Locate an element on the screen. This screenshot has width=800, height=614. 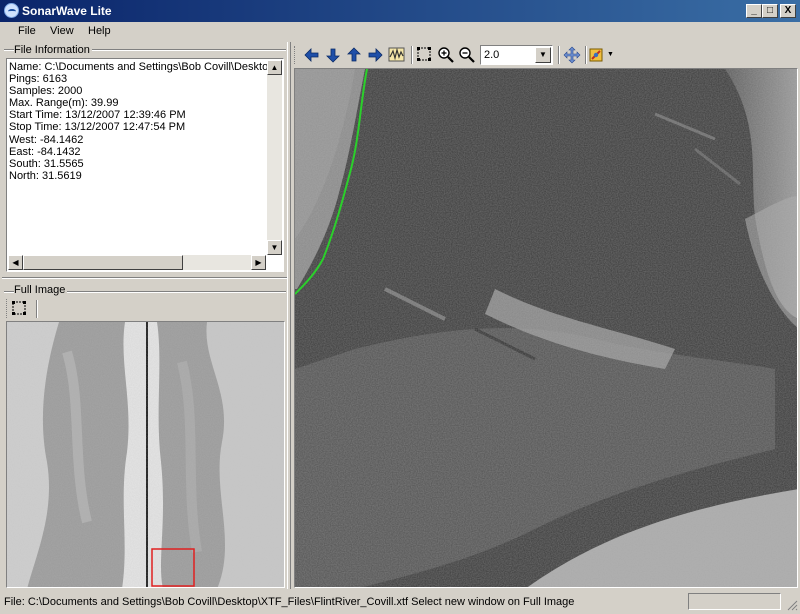
menu-file: File is located at coordinates (27, 31).